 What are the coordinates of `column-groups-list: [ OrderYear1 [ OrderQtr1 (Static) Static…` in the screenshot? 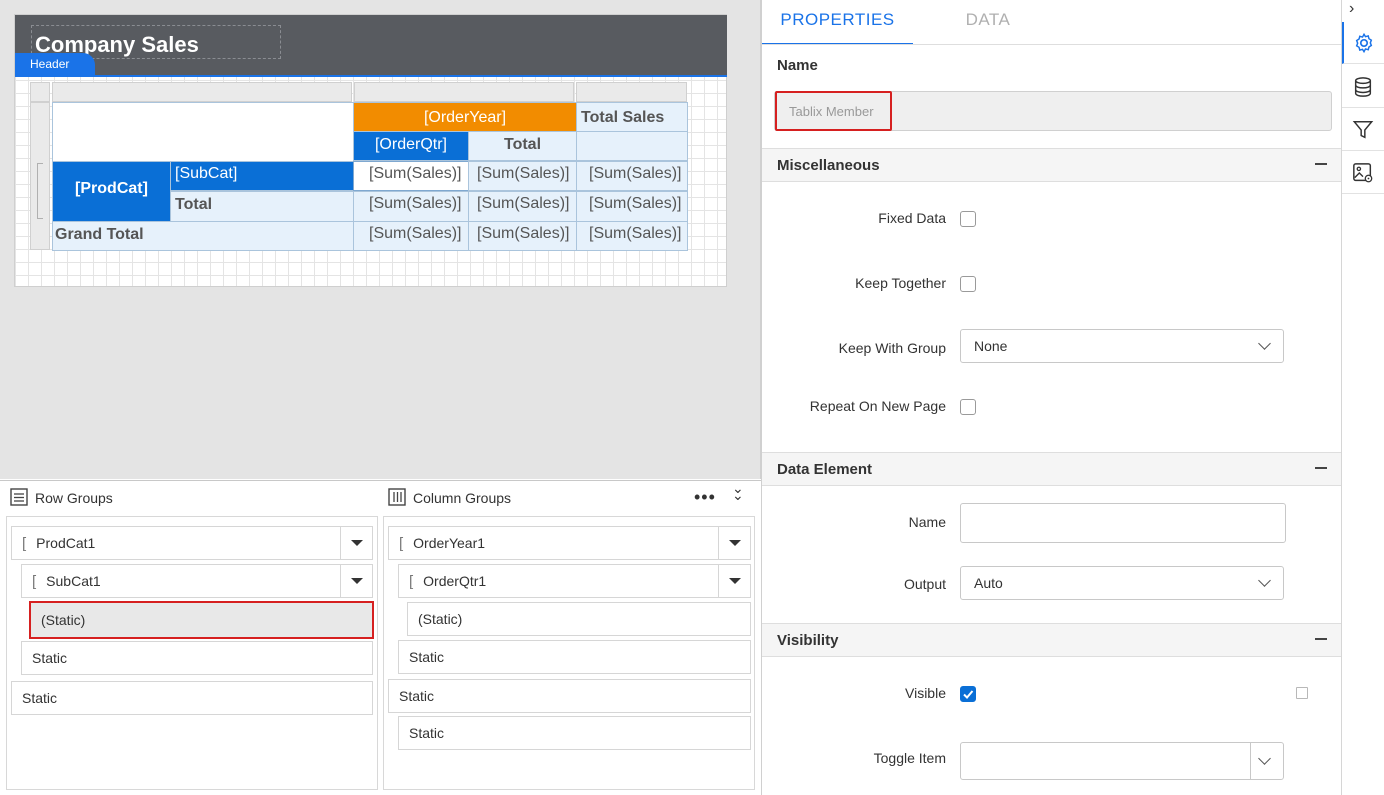 It's located at (569, 653).